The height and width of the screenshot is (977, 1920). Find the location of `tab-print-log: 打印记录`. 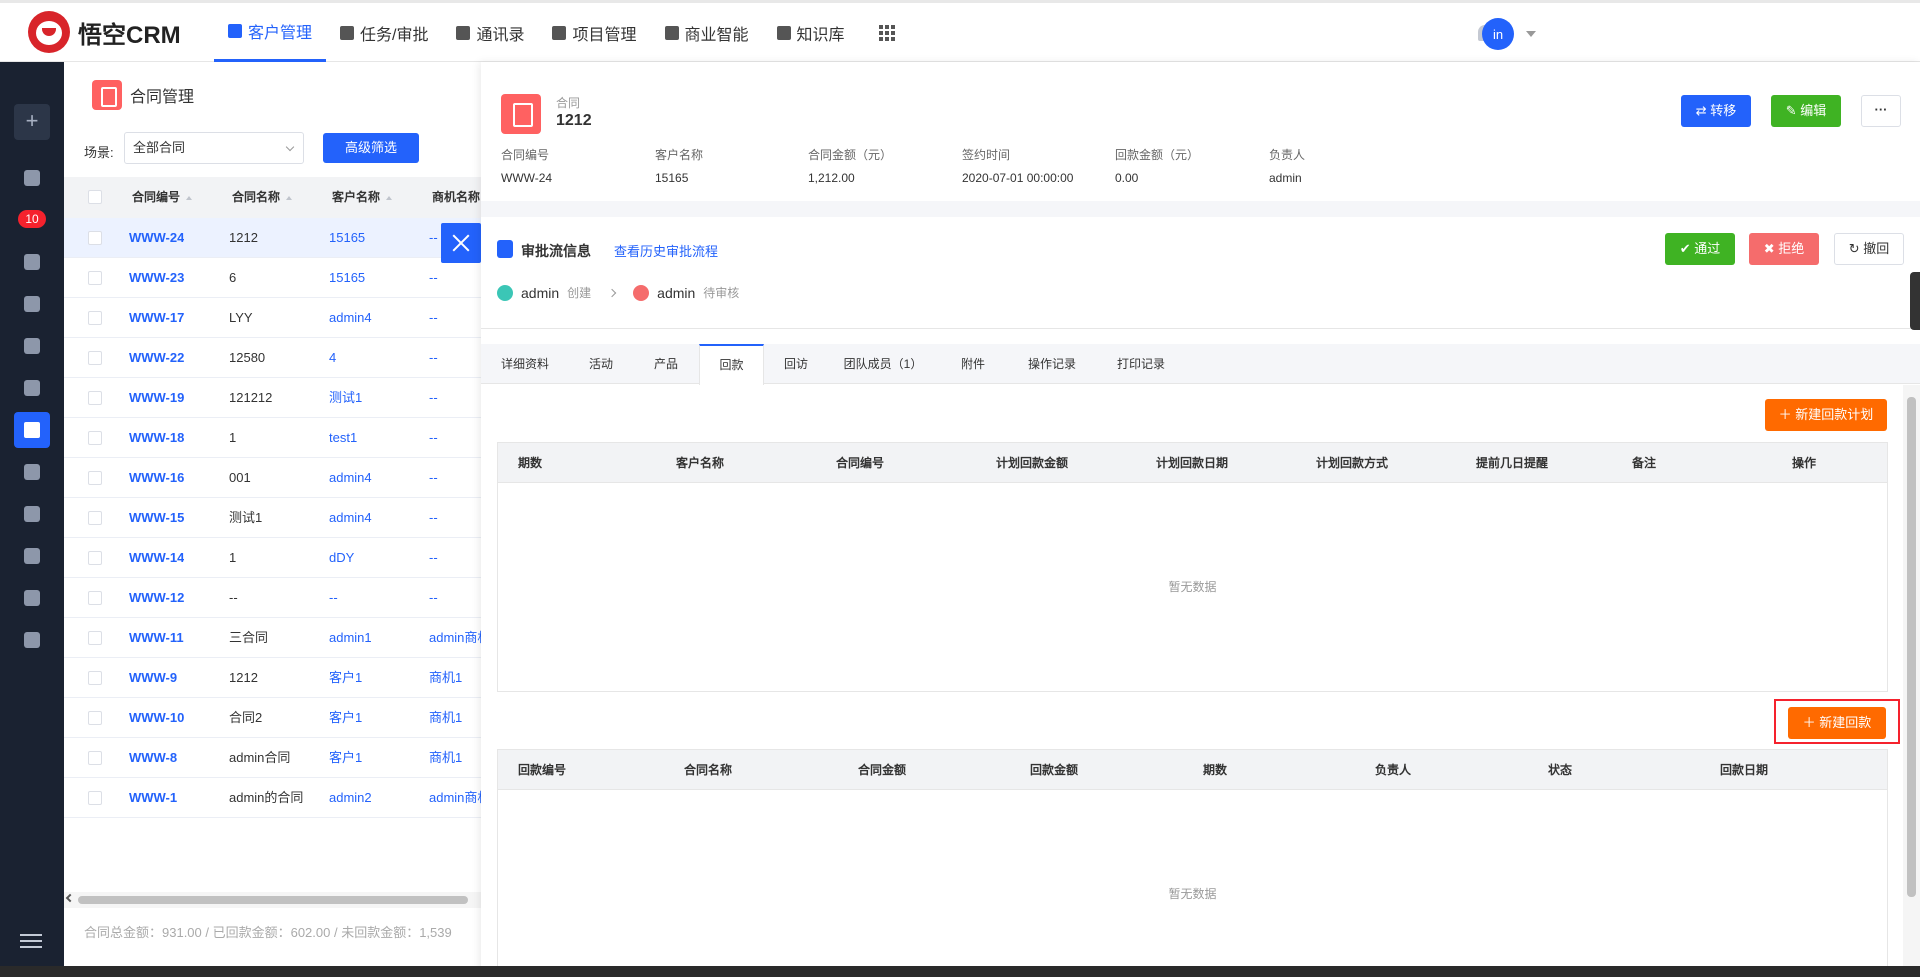

tab-print-log: 打印记录 is located at coordinates (1141, 364).